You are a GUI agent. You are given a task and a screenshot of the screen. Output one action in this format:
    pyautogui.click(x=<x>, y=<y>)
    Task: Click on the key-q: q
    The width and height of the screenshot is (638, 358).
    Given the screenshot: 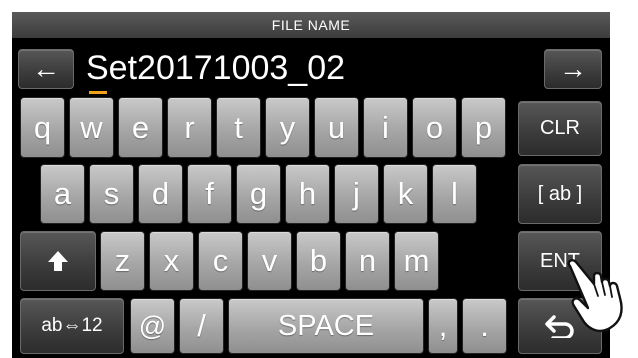 What is the action you would take?
    pyautogui.click(x=42, y=127)
    